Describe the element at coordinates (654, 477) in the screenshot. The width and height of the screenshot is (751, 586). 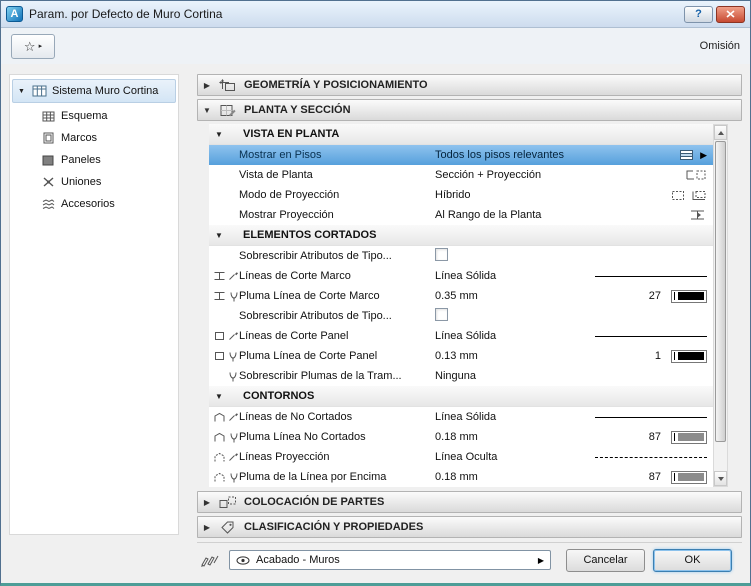
I see `pen-number: 87` at that location.